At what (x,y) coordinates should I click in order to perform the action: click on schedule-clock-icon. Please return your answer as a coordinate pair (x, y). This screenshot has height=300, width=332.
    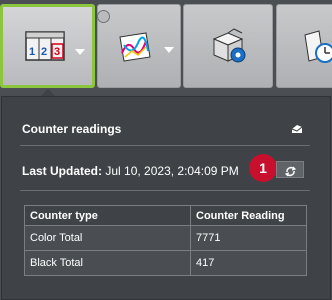
    Looking at the image, I should click on (316, 48).